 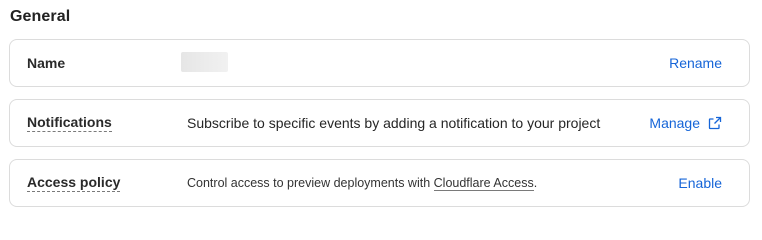 What do you see at coordinates (204, 62) in the screenshot?
I see `name-value-redacted` at bounding box center [204, 62].